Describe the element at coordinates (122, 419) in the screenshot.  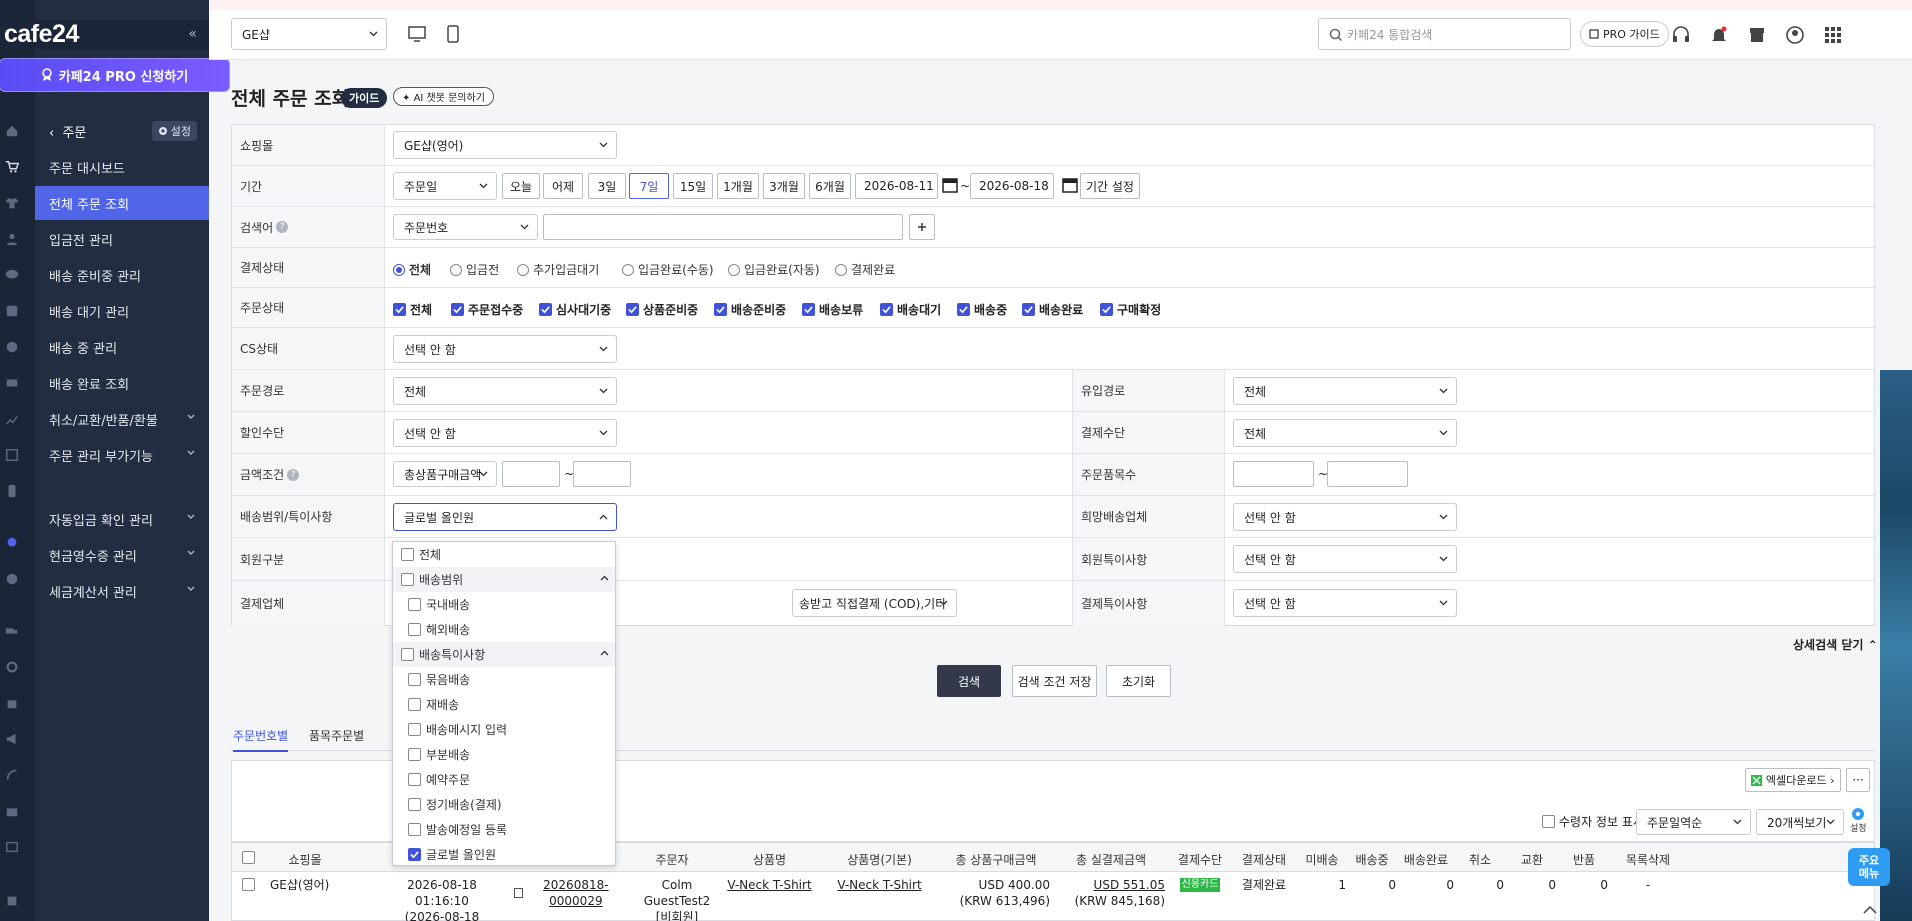
I see `sidebar-item-cancel-exchange: 취소/교환/반품/환불` at that location.